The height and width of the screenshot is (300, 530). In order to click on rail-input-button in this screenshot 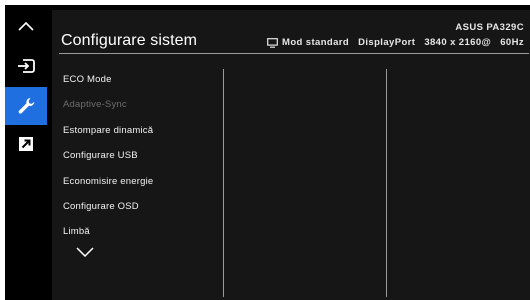, I will do `click(26, 66)`.